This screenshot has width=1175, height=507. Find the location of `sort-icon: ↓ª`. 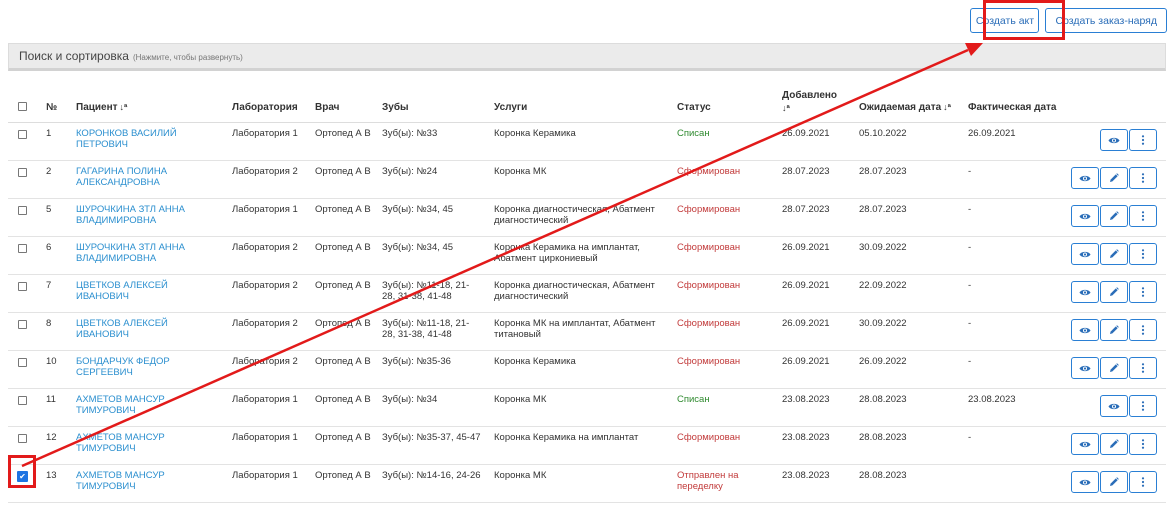

sort-icon: ↓ª is located at coordinates (123, 107).